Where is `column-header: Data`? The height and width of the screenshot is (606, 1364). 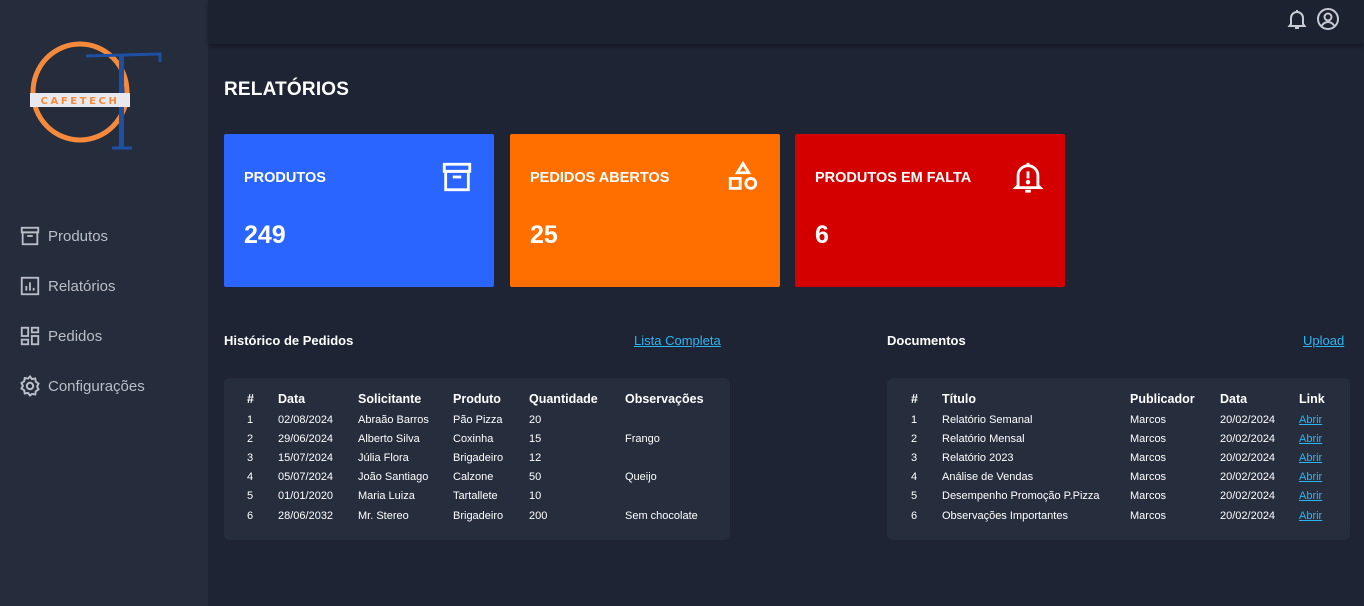
column-header: Data is located at coordinates (292, 399).